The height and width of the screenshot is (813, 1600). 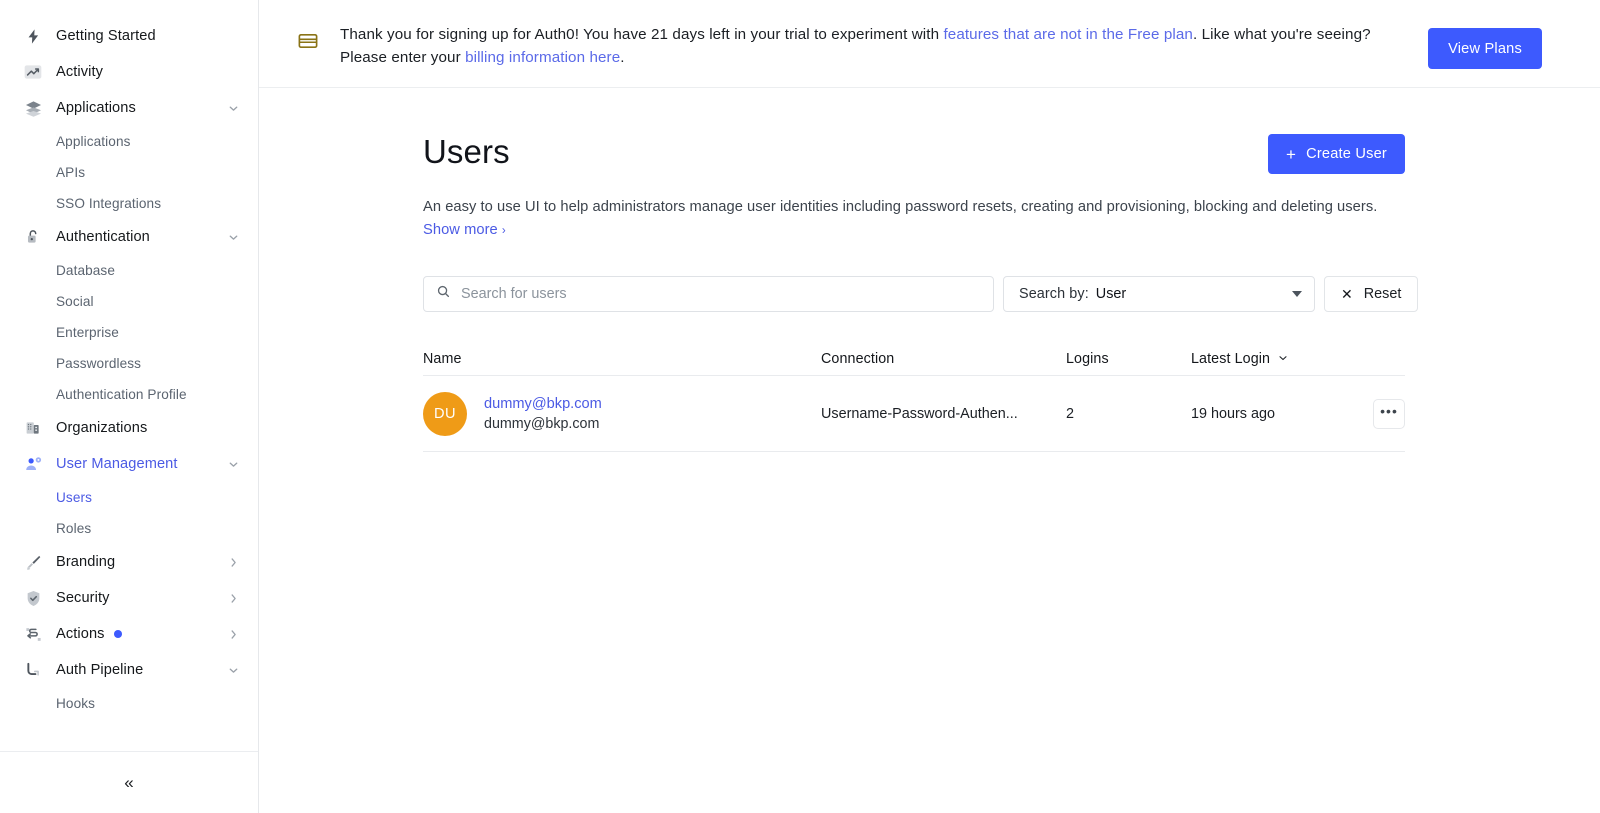 I want to click on banner-text-part3: ., so click(x=622, y=57).